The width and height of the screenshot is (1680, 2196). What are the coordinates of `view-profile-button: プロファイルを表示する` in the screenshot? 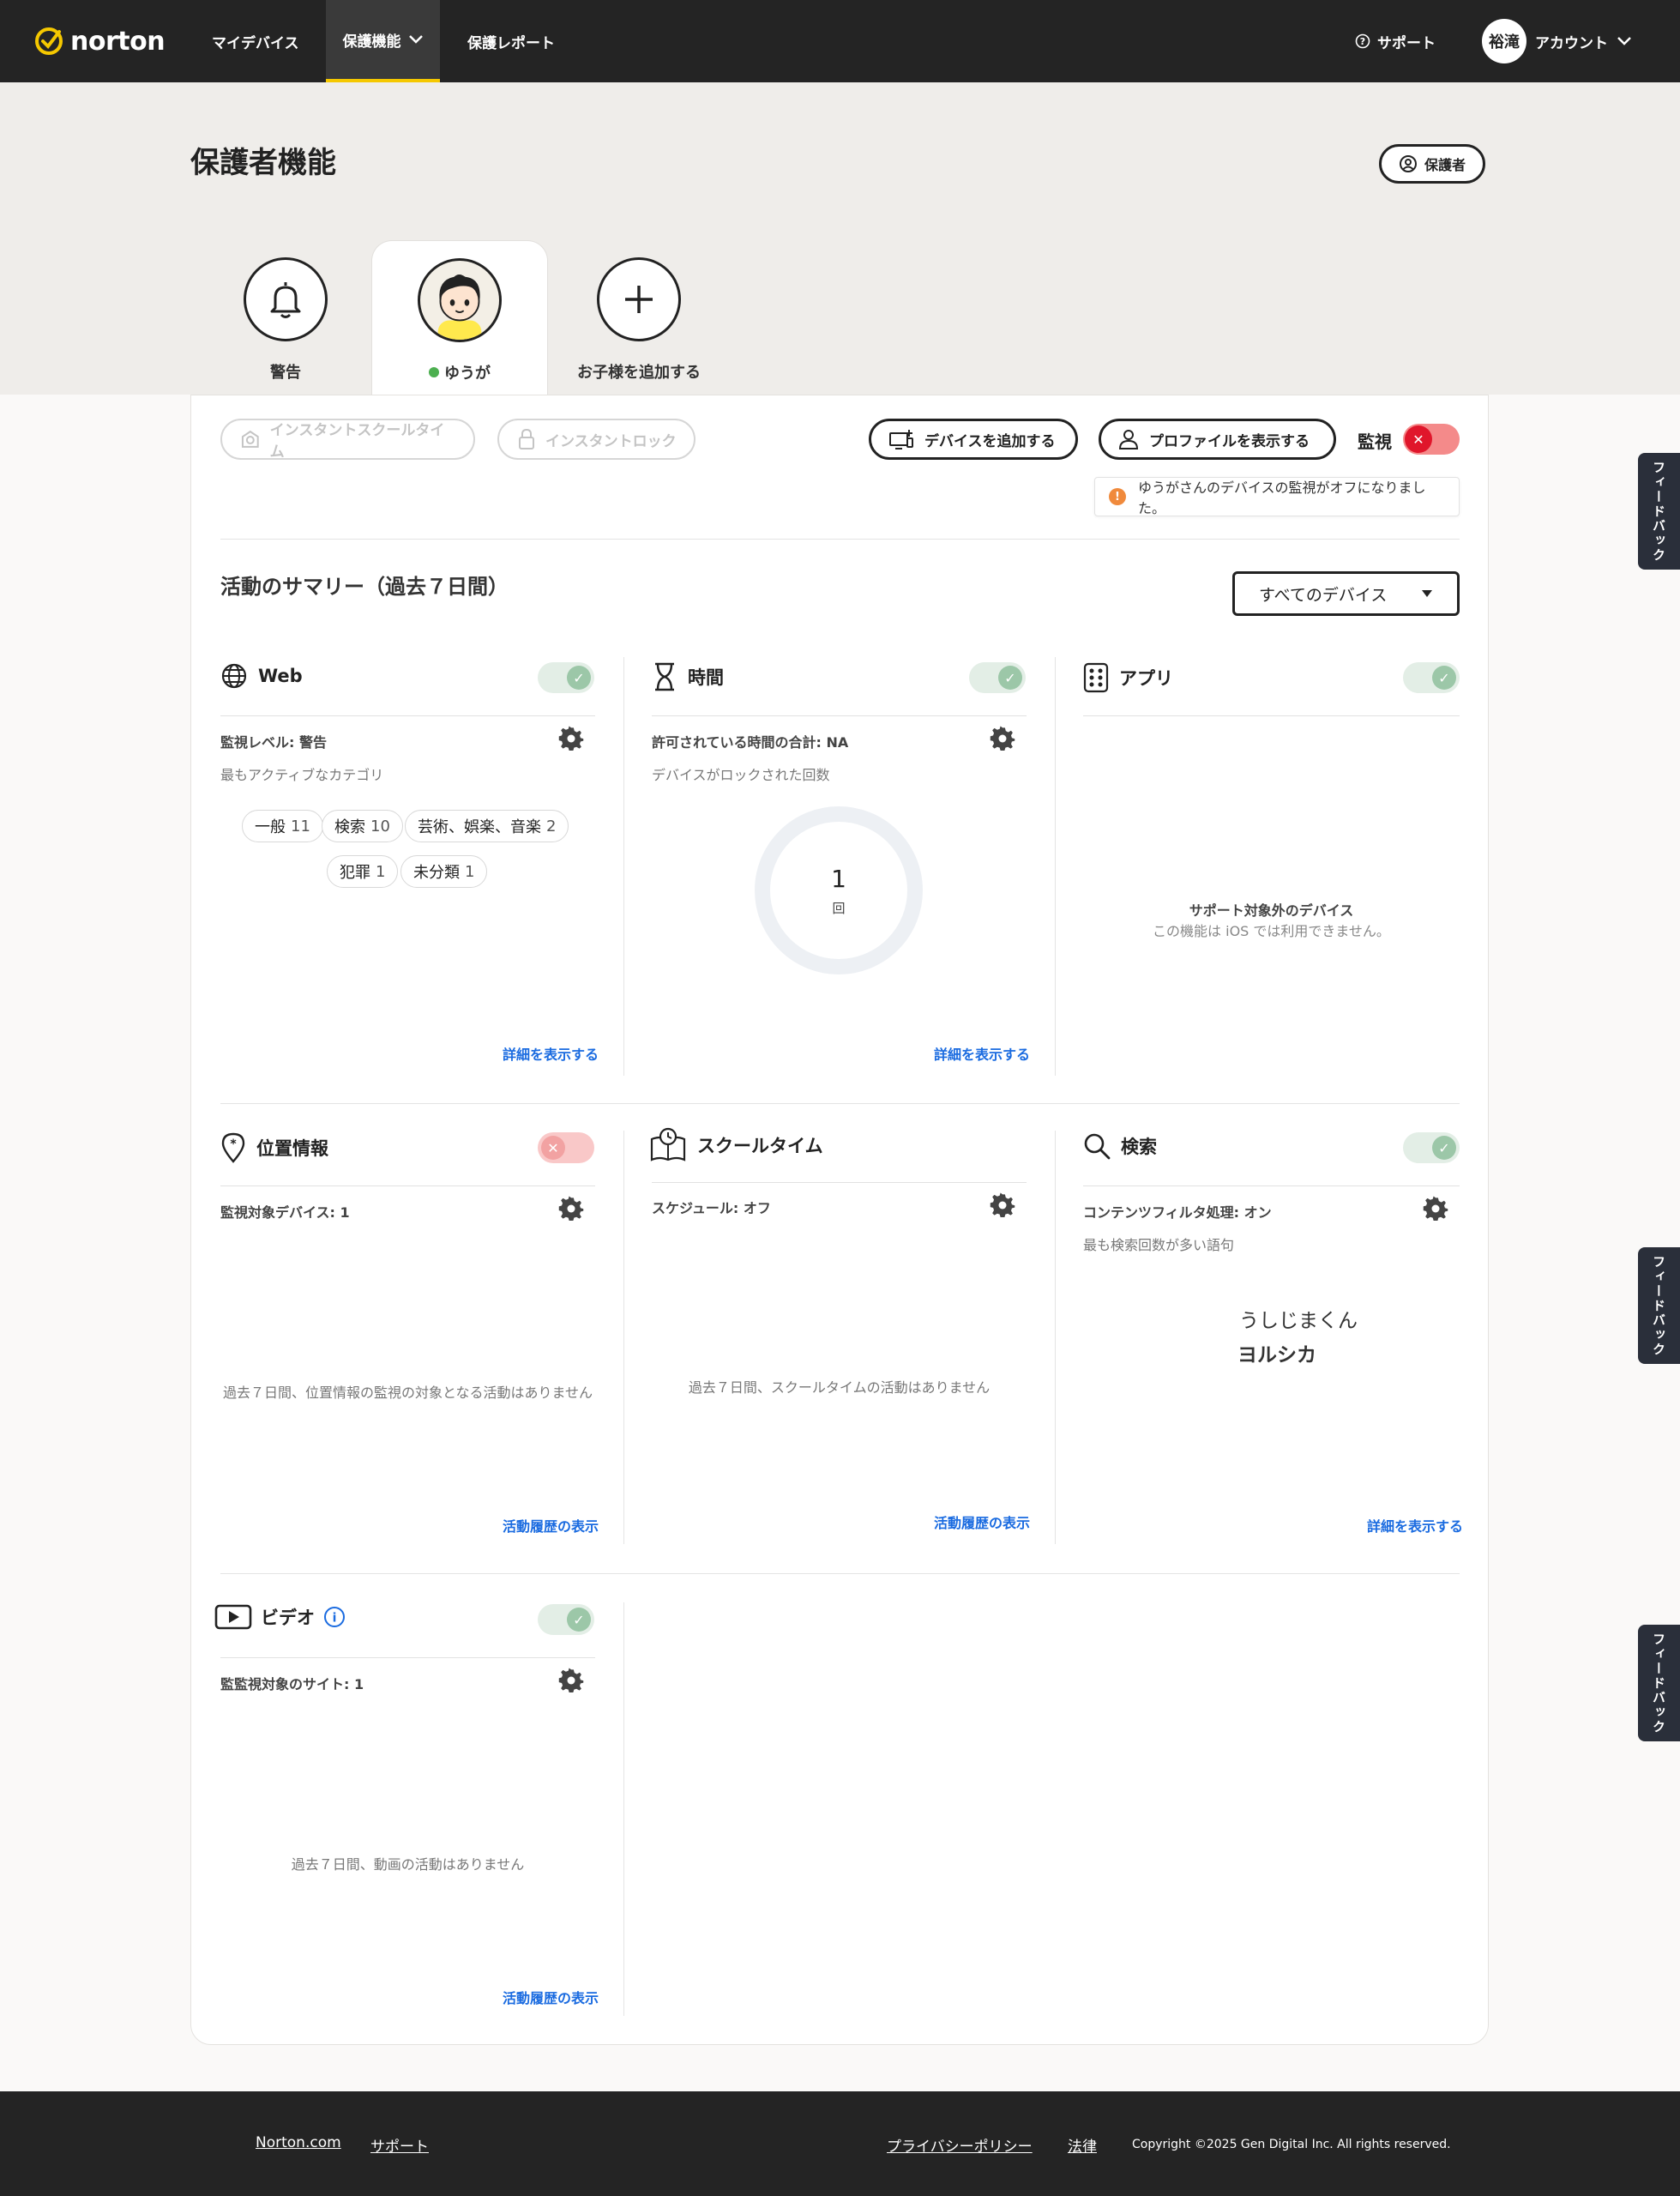 It's located at (1217, 440).